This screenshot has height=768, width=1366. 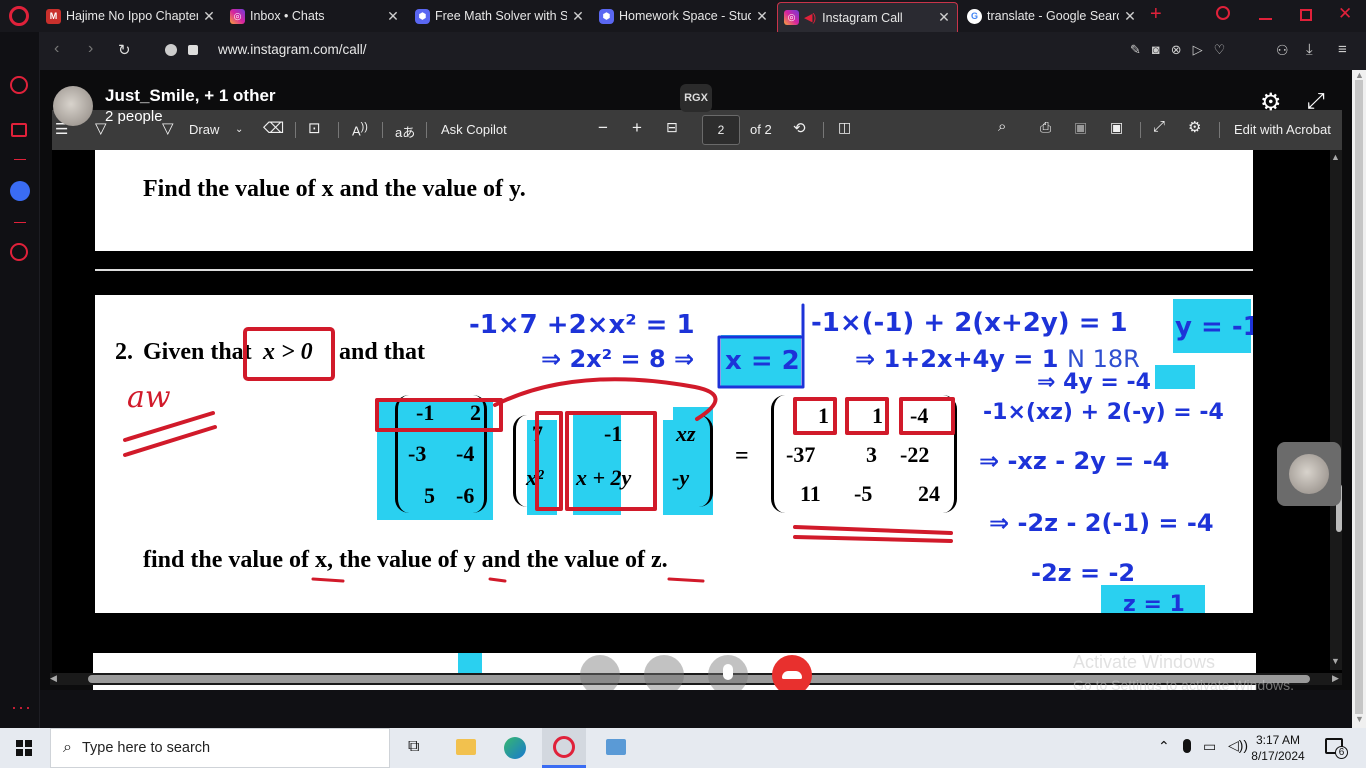 I want to click on more-icon: ···, so click(x=21, y=707).